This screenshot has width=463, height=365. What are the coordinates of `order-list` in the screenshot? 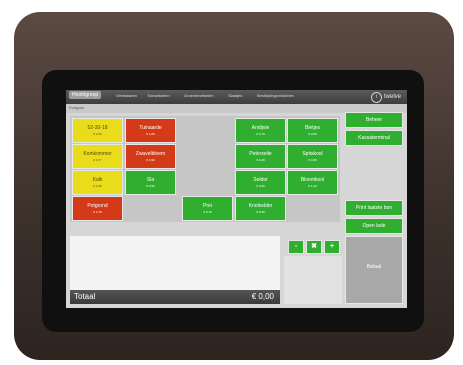 It's located at (175, 263).